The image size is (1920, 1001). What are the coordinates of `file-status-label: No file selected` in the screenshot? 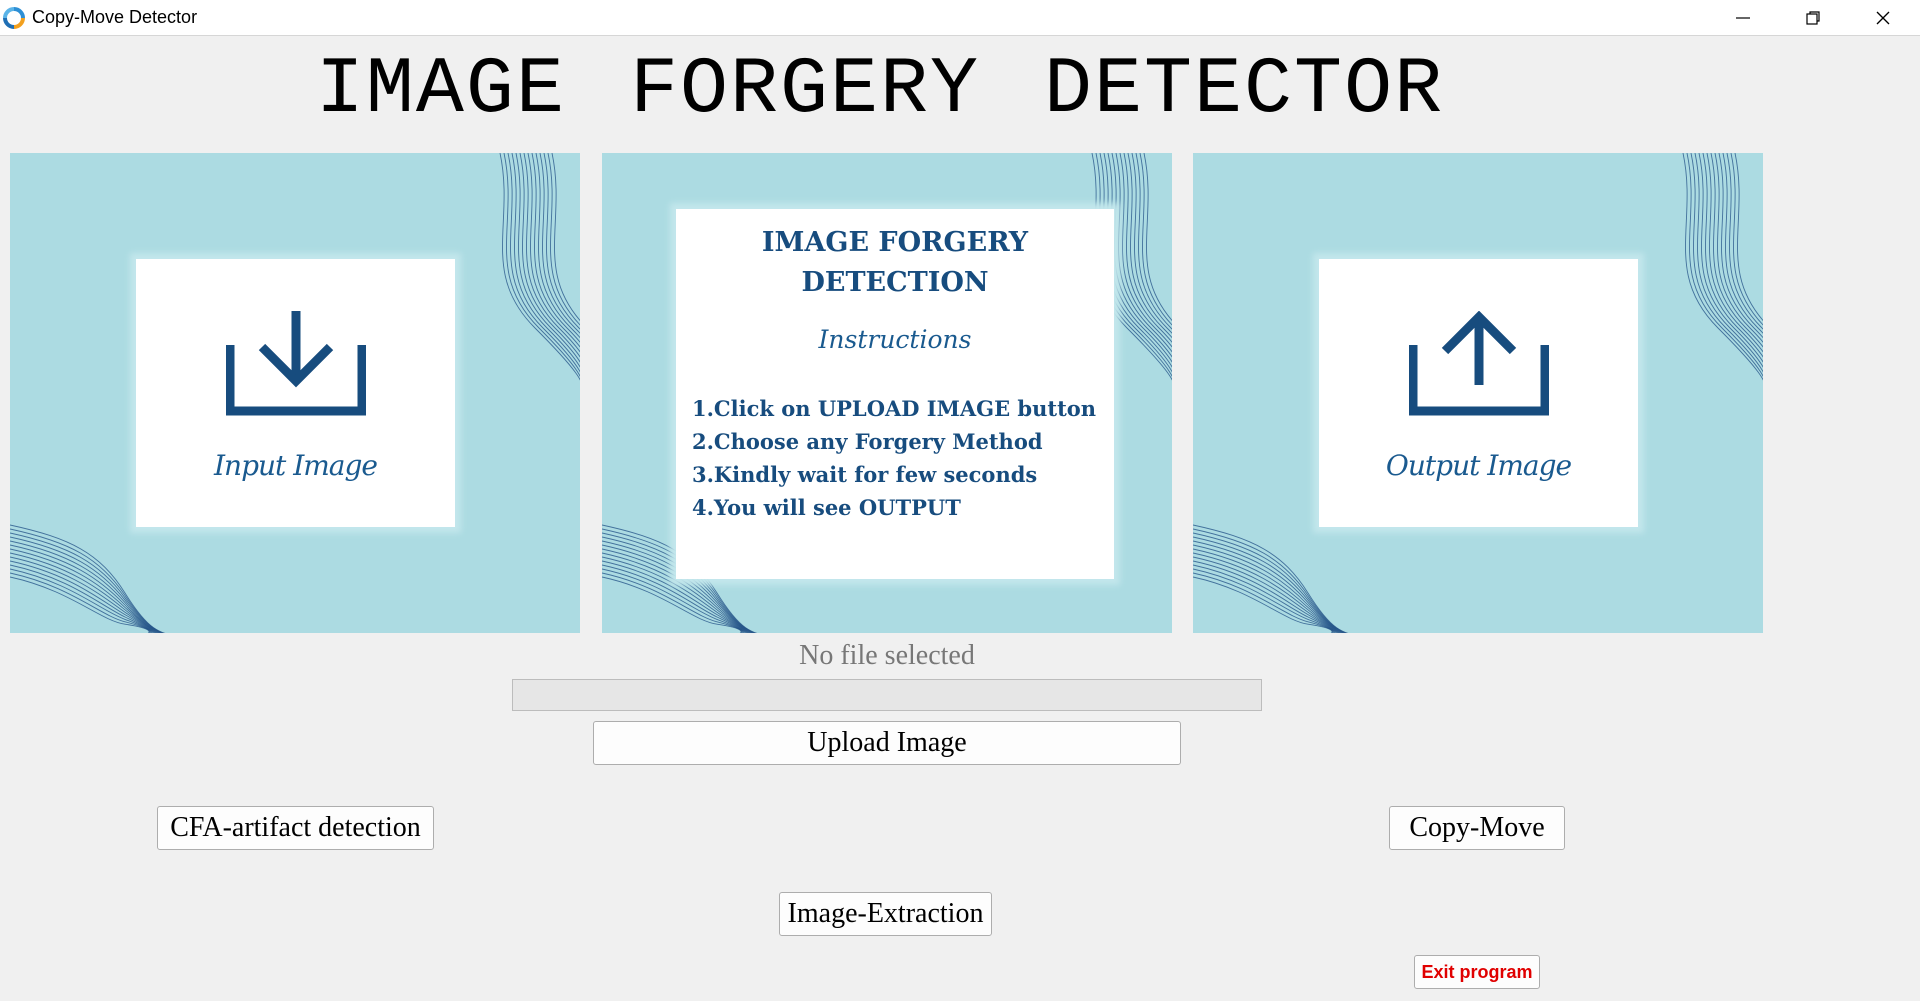 It's located at (887, 655).